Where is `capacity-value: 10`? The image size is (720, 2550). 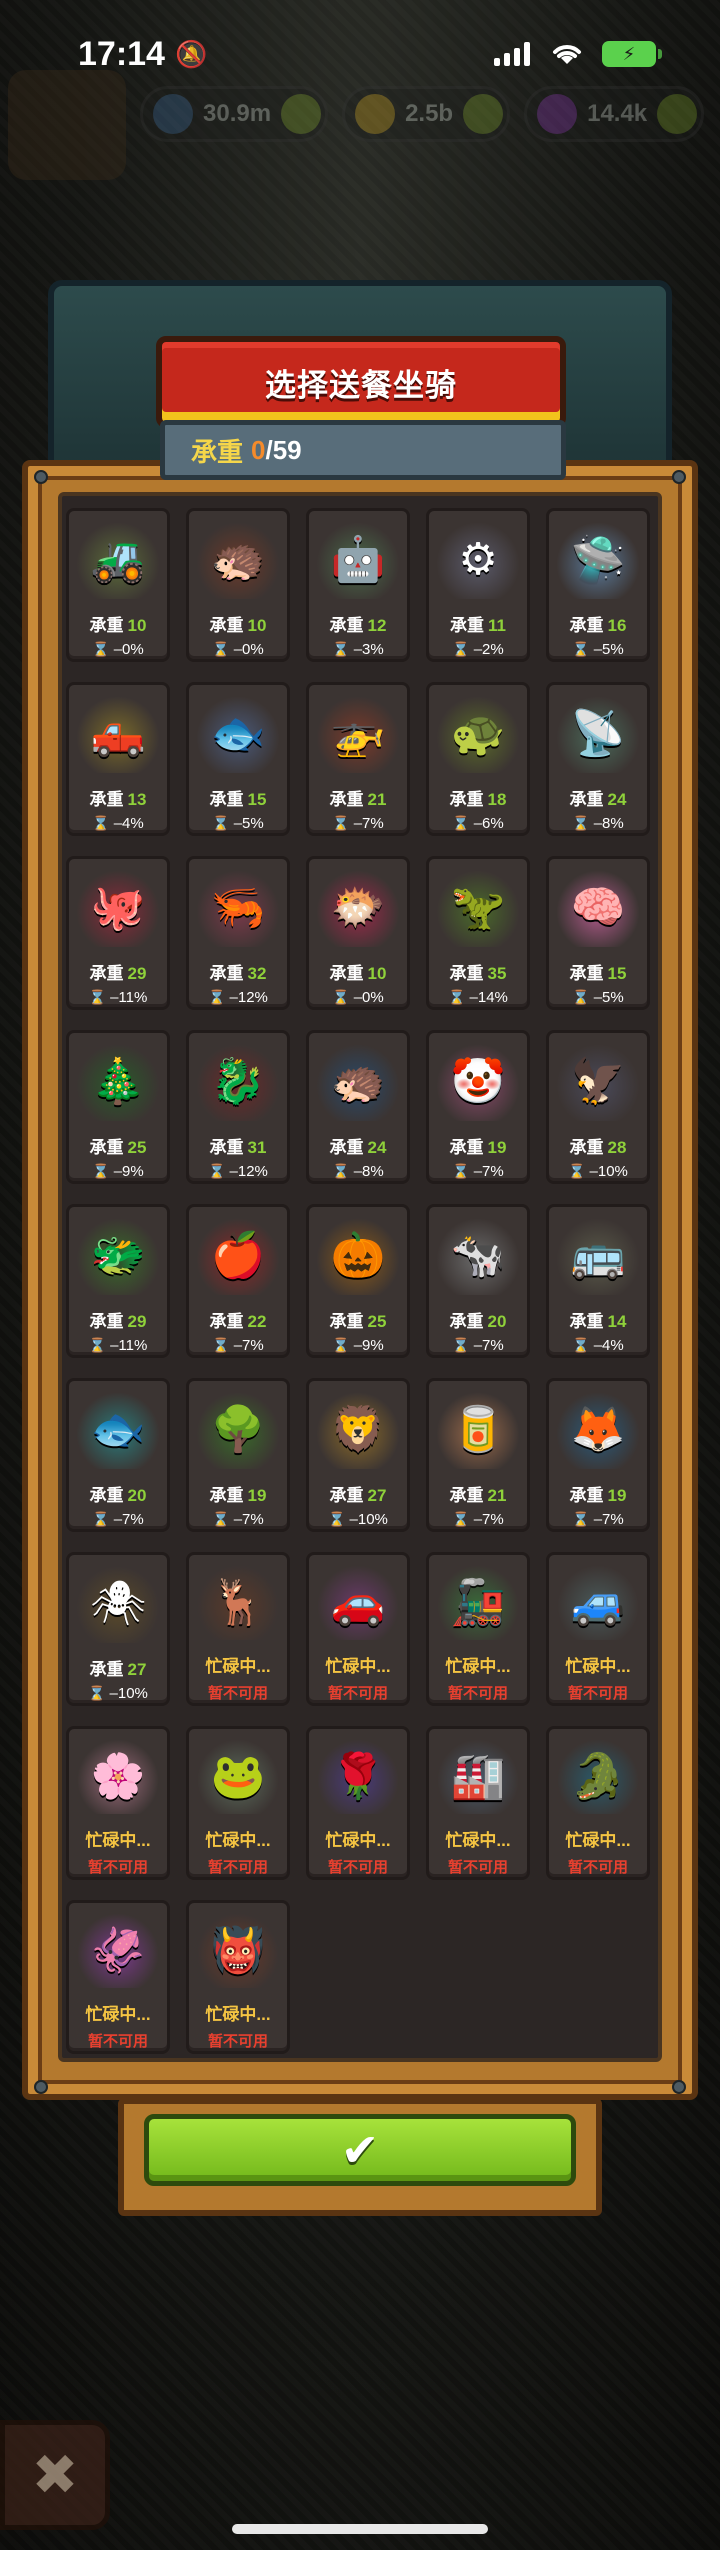 capacity-value: 10 is located at coordinates (377, 973).